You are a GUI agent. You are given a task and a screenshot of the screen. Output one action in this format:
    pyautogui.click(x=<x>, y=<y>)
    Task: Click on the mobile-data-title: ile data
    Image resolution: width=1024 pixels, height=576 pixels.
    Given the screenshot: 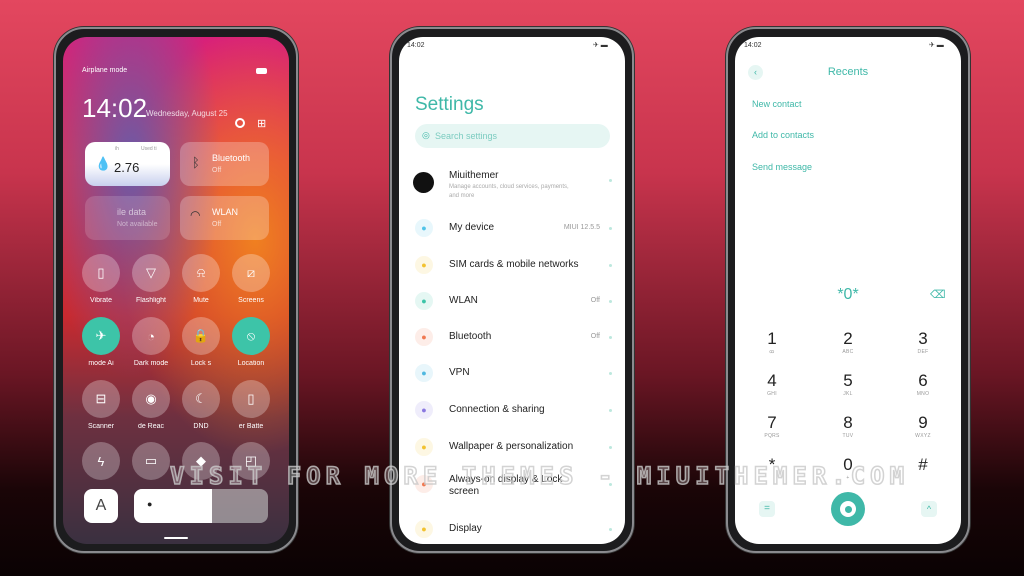 What is the action you would take?
    pyautogui.click(x=132, y=212)
    